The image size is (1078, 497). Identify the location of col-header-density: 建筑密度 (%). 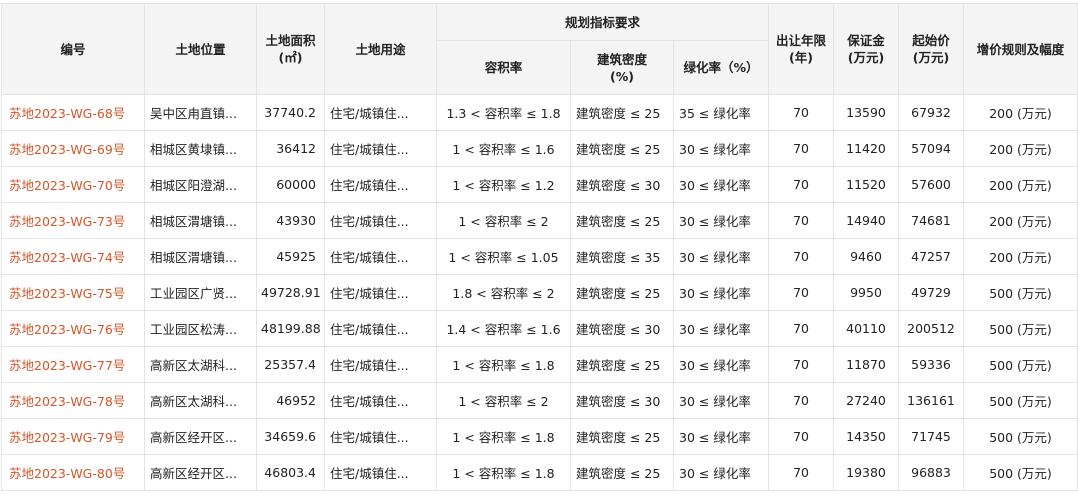
(622, 67).